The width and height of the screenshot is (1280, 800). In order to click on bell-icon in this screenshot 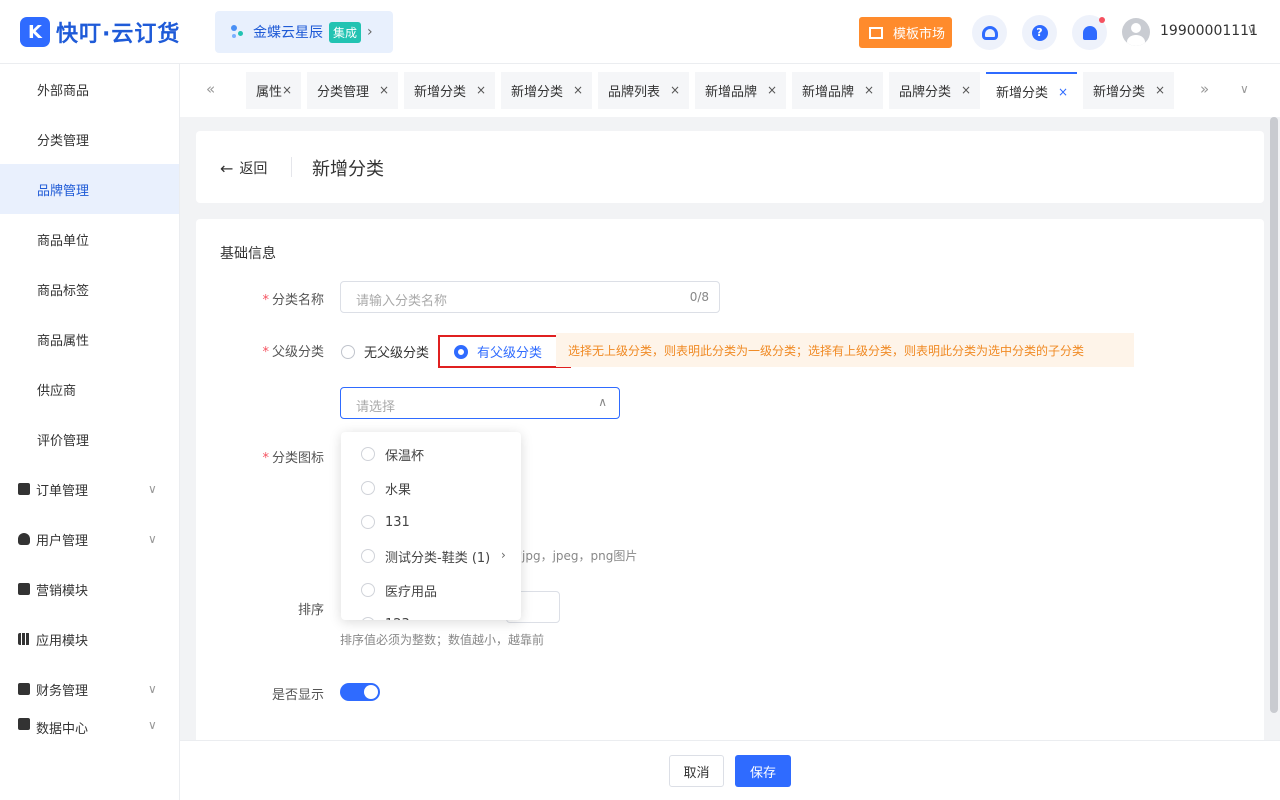, I will do `click(1089, 32)`.